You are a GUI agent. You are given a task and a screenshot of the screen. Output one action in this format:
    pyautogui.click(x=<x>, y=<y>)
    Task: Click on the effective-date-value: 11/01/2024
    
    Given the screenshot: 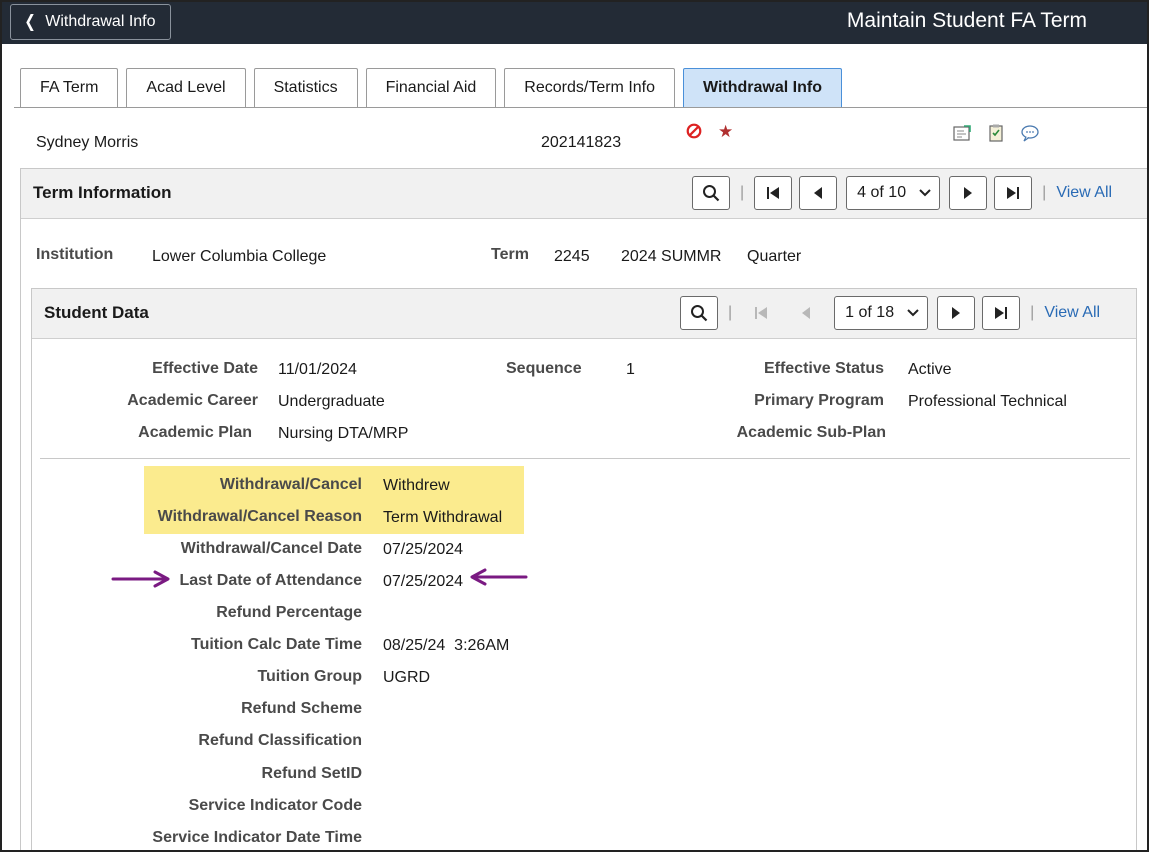 What is the action you would take?
    pyautogui.click(x=317, y=369)
    